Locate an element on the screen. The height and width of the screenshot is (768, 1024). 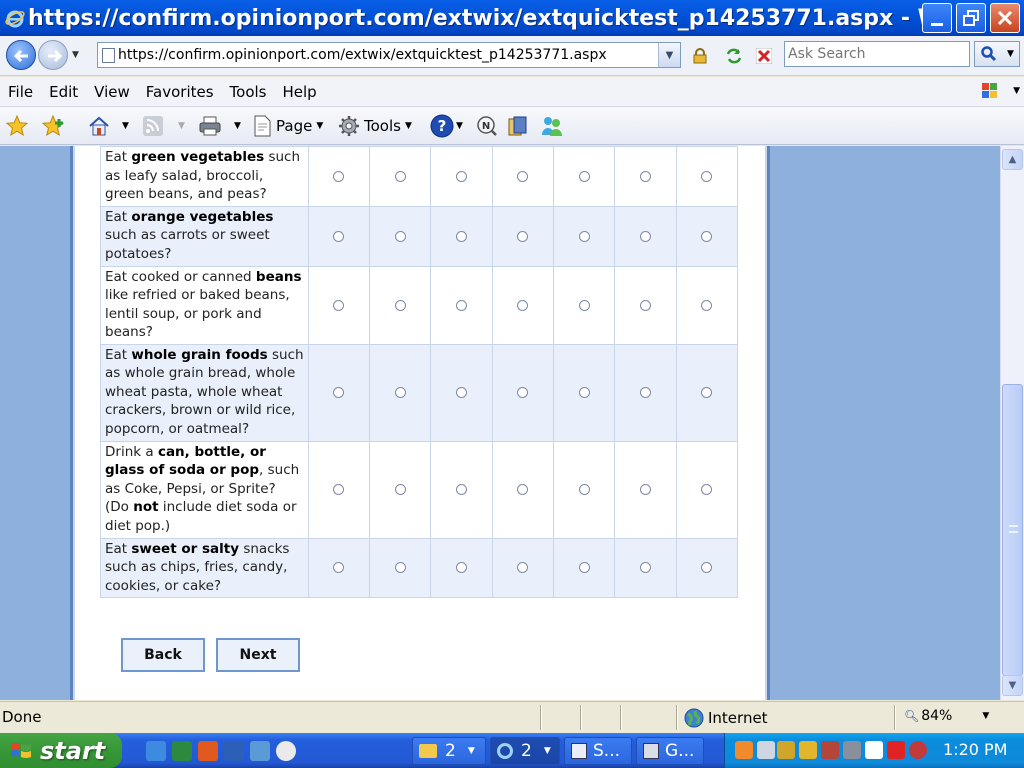
address-dropdown-icon: ▼ is located at coordinates (669, 55).